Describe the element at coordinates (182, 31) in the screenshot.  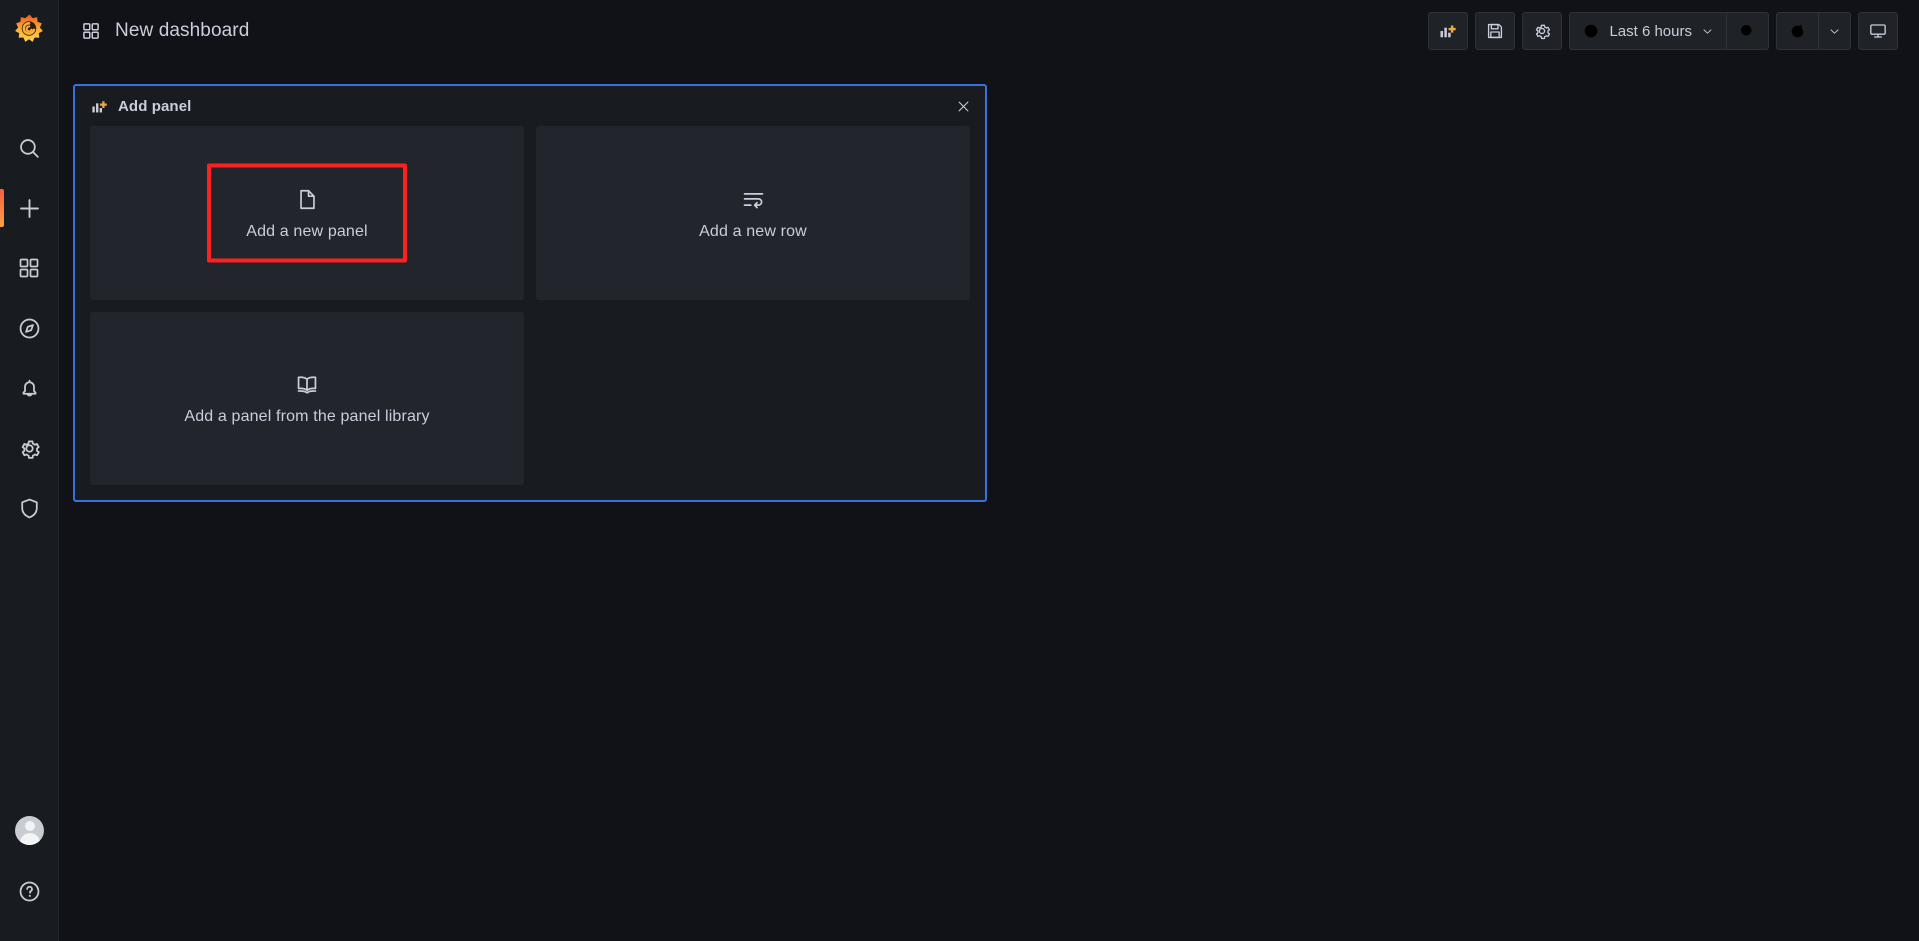
I see `page-title: New dashboard` at that location.